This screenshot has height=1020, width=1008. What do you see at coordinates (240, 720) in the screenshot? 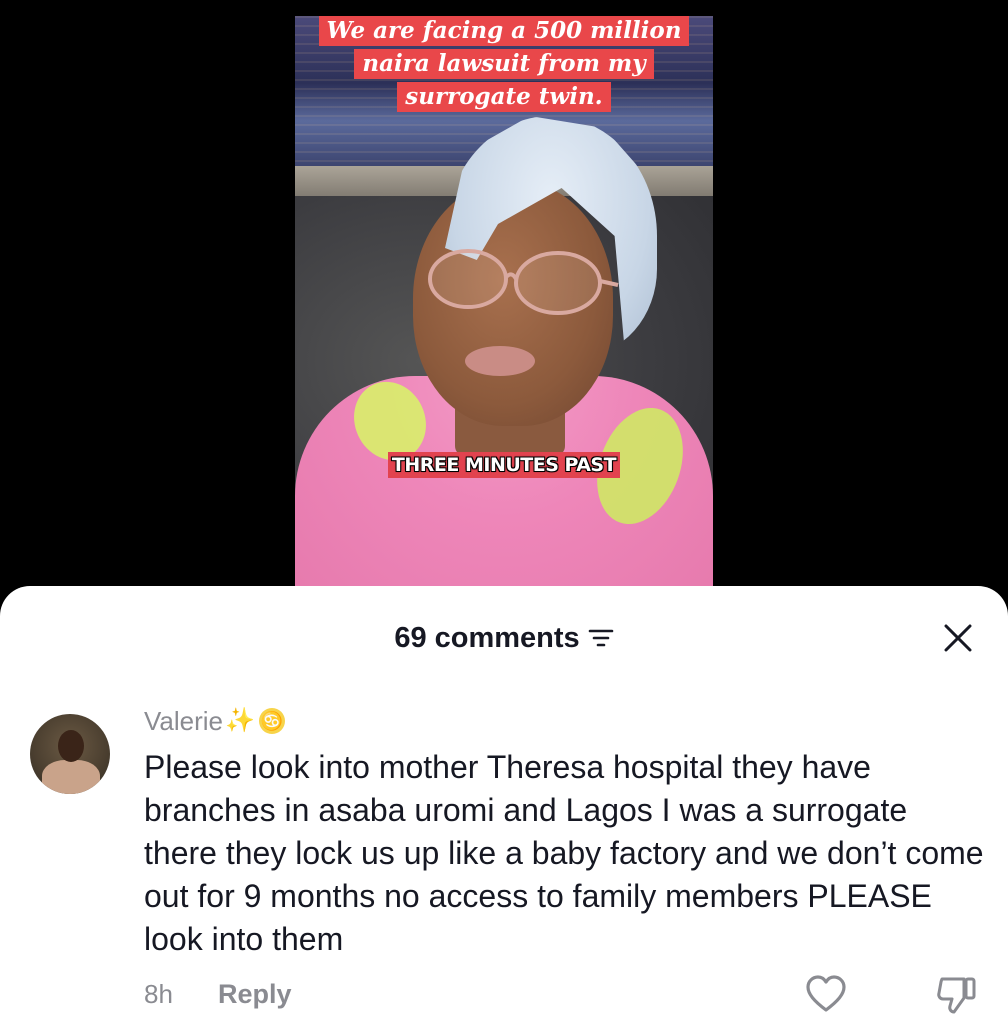
I see `sparkles-icon: ✨` at bounding box center [240, 720].